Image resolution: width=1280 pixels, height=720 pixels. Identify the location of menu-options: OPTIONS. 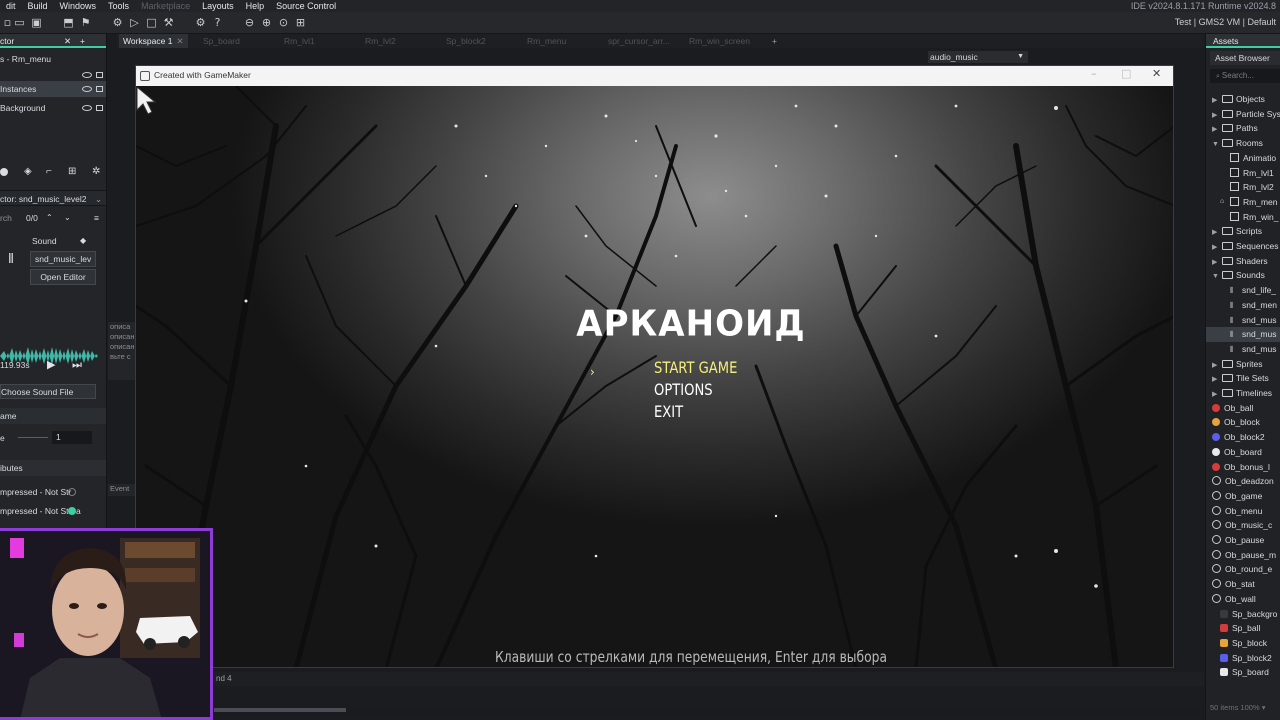
(683, 389).